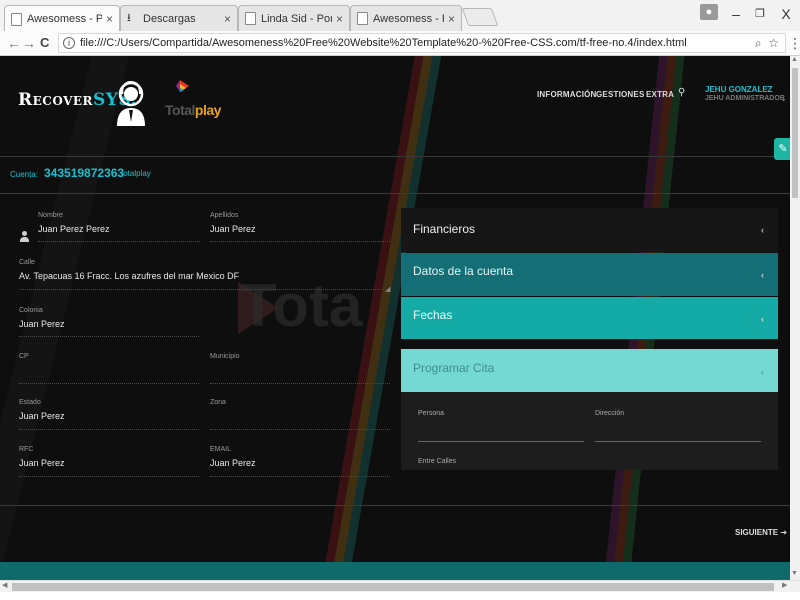 The image size is (800, 600). Describe the element at coordinates (437, 461) in the screenshot. I see `entre-calles-label: Entre Calles` at that location.